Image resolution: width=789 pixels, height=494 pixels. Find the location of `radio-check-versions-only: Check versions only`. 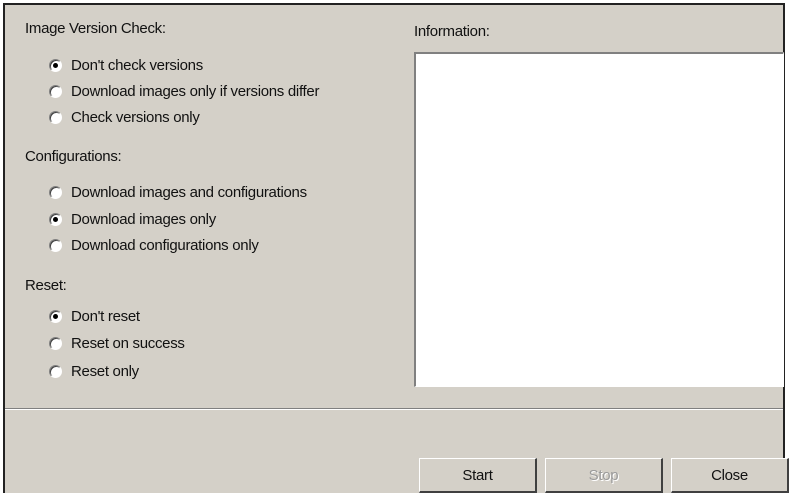

radio-check-versions-only: Check versions only is located at coordinates (124, 117).